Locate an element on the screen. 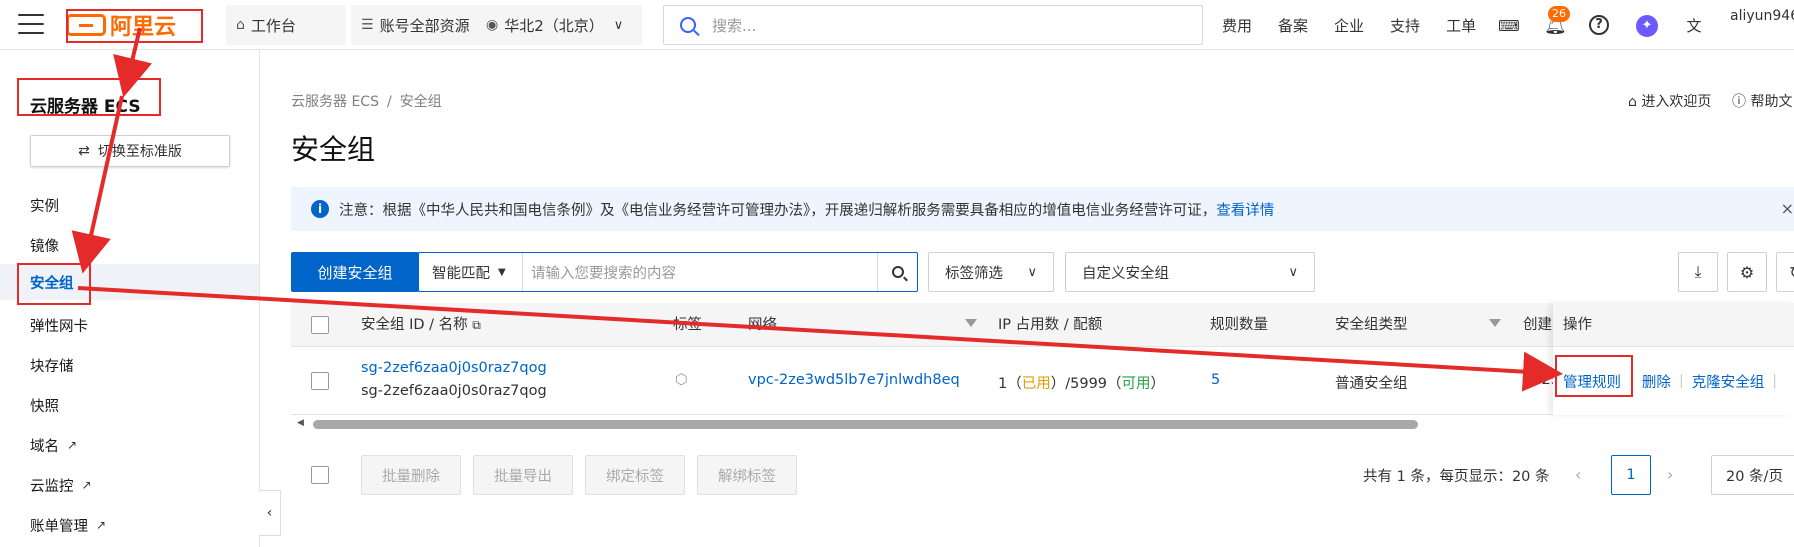 The image size is (1794, 547). security-group-id-link: sg-2zef6zaa0j0s0raz7qog is located at coordinates (454, 368).